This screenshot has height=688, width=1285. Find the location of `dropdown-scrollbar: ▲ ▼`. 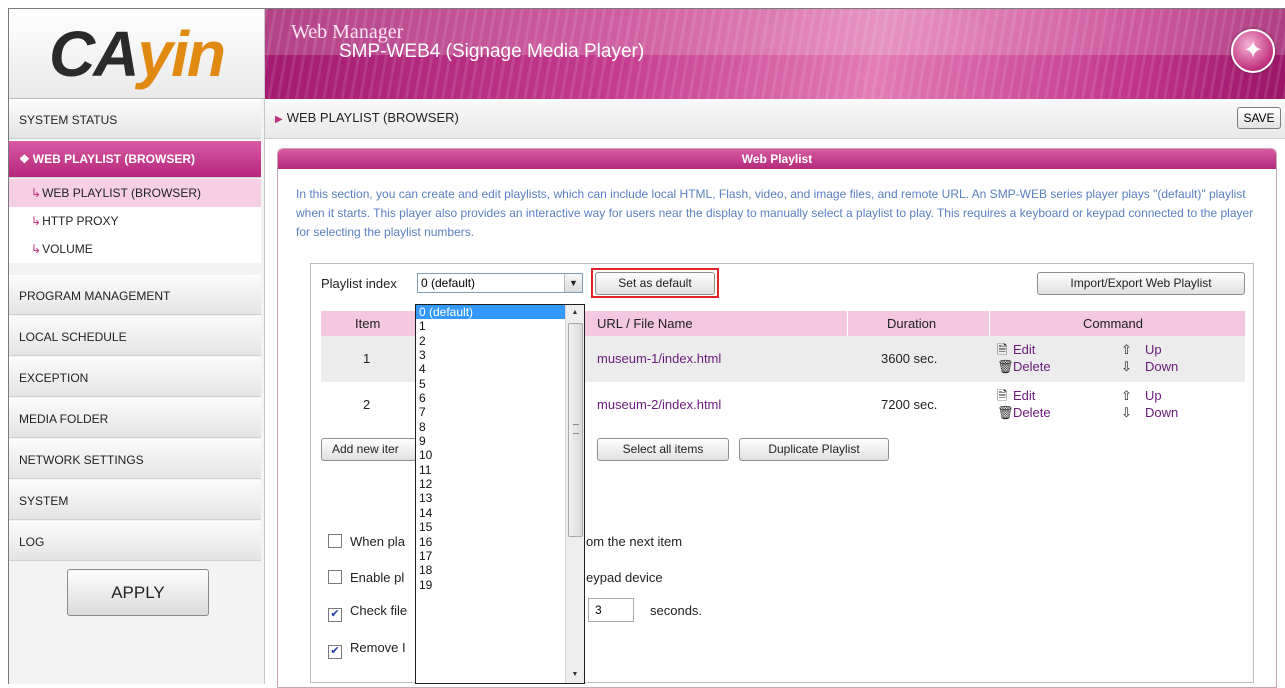

dropdown-scrollbar: ▲ ▼ is located at coordinates (574, 494).